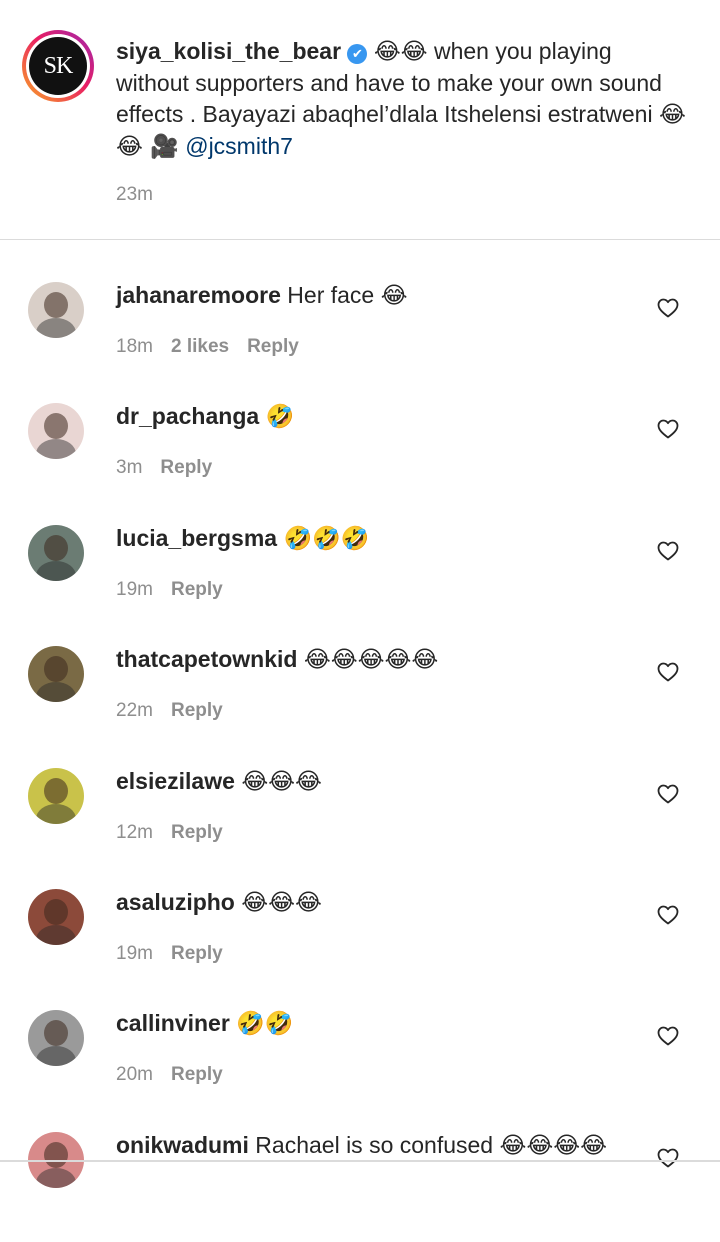  Describe the element at coordinates (360, 823) in the screenshot. I see `comment-row: elsiezilawe 😂😂😂 12m Reply` at that location.